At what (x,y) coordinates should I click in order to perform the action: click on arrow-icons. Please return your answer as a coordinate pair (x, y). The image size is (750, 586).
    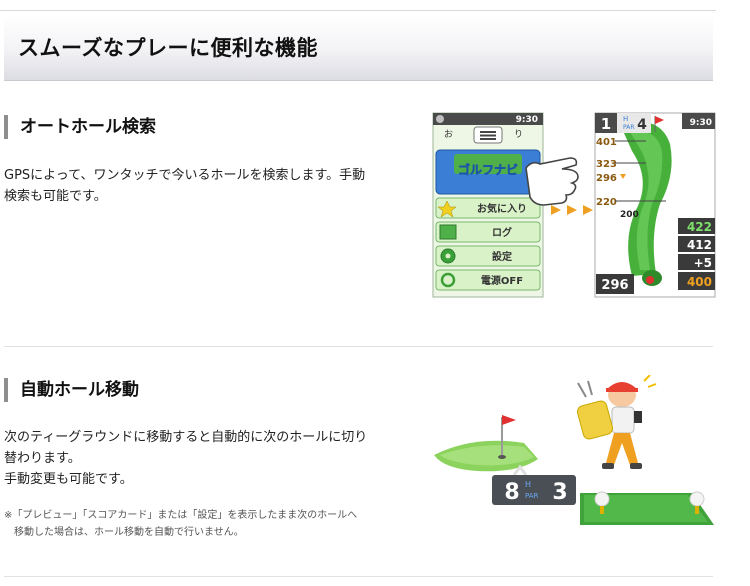
    Looking at the image, I should click on (572, 210).